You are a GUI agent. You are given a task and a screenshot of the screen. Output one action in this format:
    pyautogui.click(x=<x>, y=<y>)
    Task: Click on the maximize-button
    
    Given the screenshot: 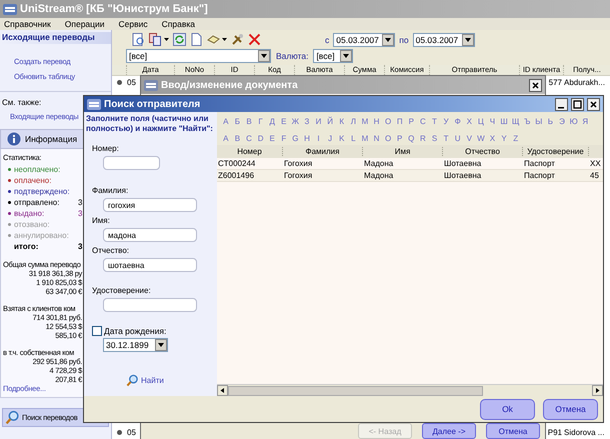 What is the action you would take?
    pyautogui.click(x=577, y=104)
    